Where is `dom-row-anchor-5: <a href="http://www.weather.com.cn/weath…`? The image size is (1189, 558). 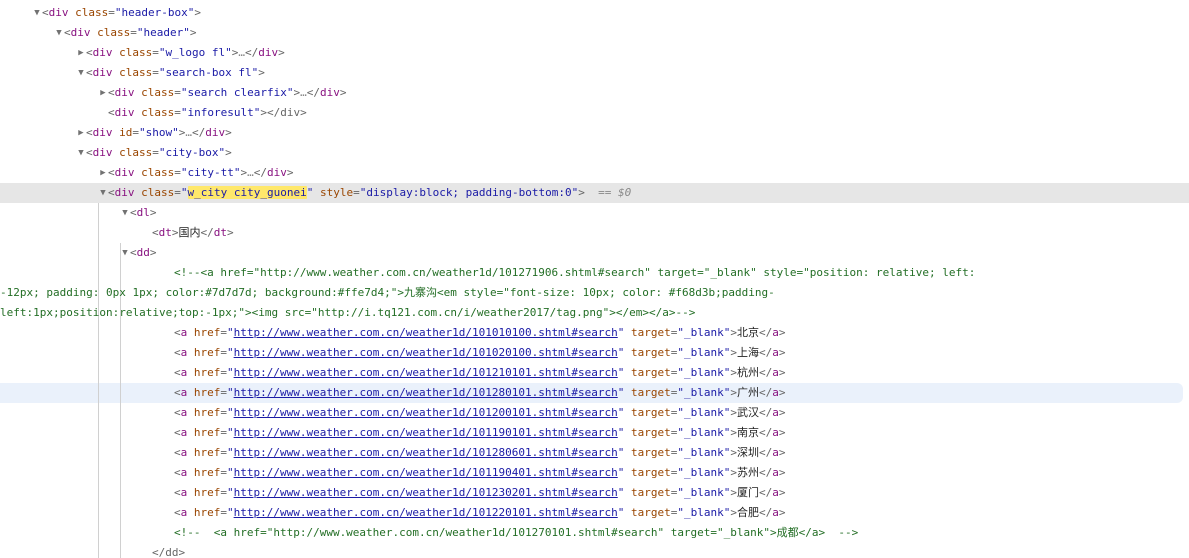 dom-row-anchor-5: <a href="http://www.weather.com.cn/weath… is located at coordinates (594, 433).